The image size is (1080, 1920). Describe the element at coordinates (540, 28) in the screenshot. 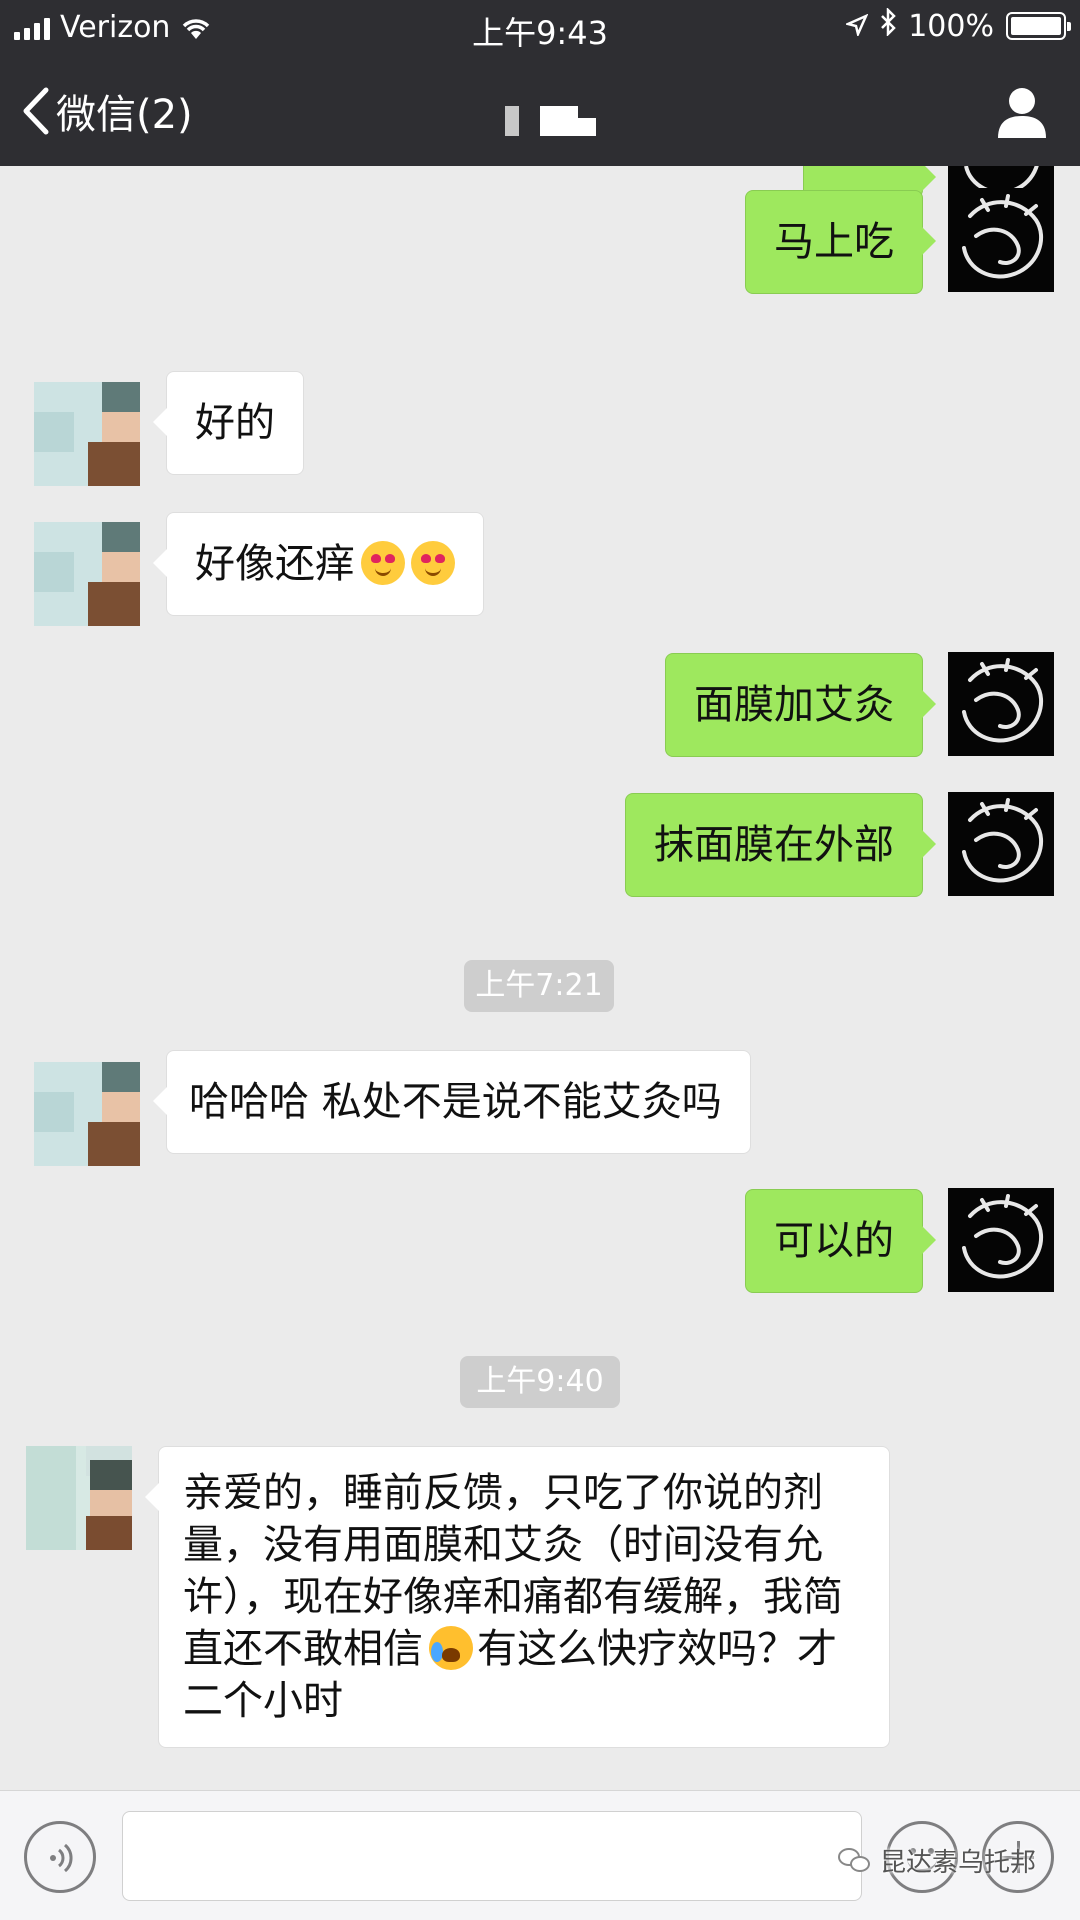

I see `status-bar: Verizon 上午9:43 100%` at that location.